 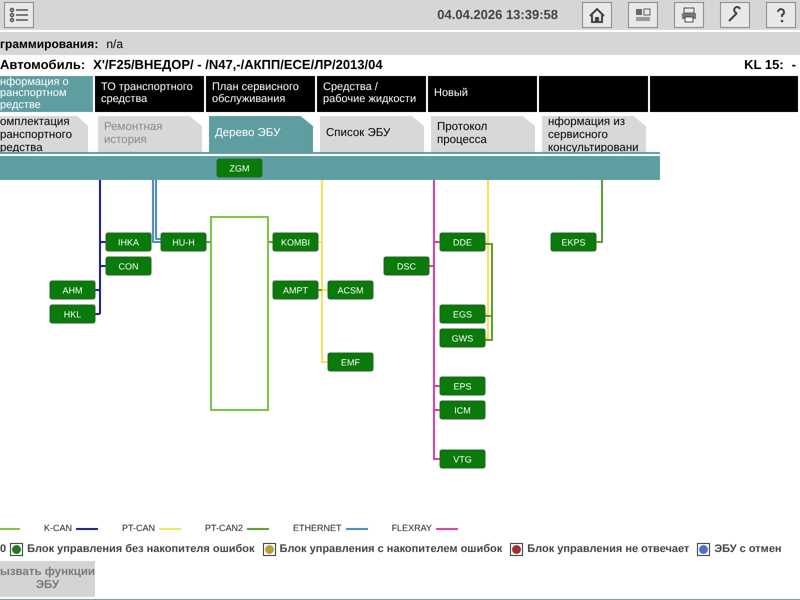 What do you see at coordinates (781, 15) in the screenshot?
I see `help-button` at bounding box center [781, 15].